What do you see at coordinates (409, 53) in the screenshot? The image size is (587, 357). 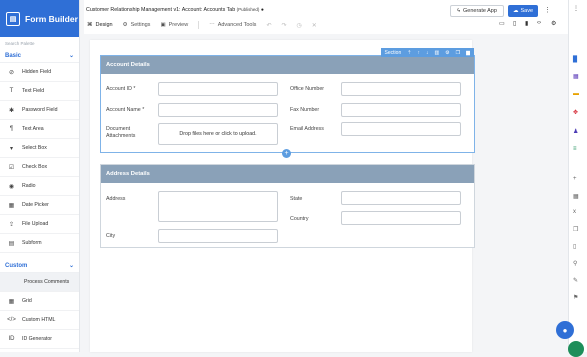 I see `move-icon: ⇡` at bounding box center [409, 53].